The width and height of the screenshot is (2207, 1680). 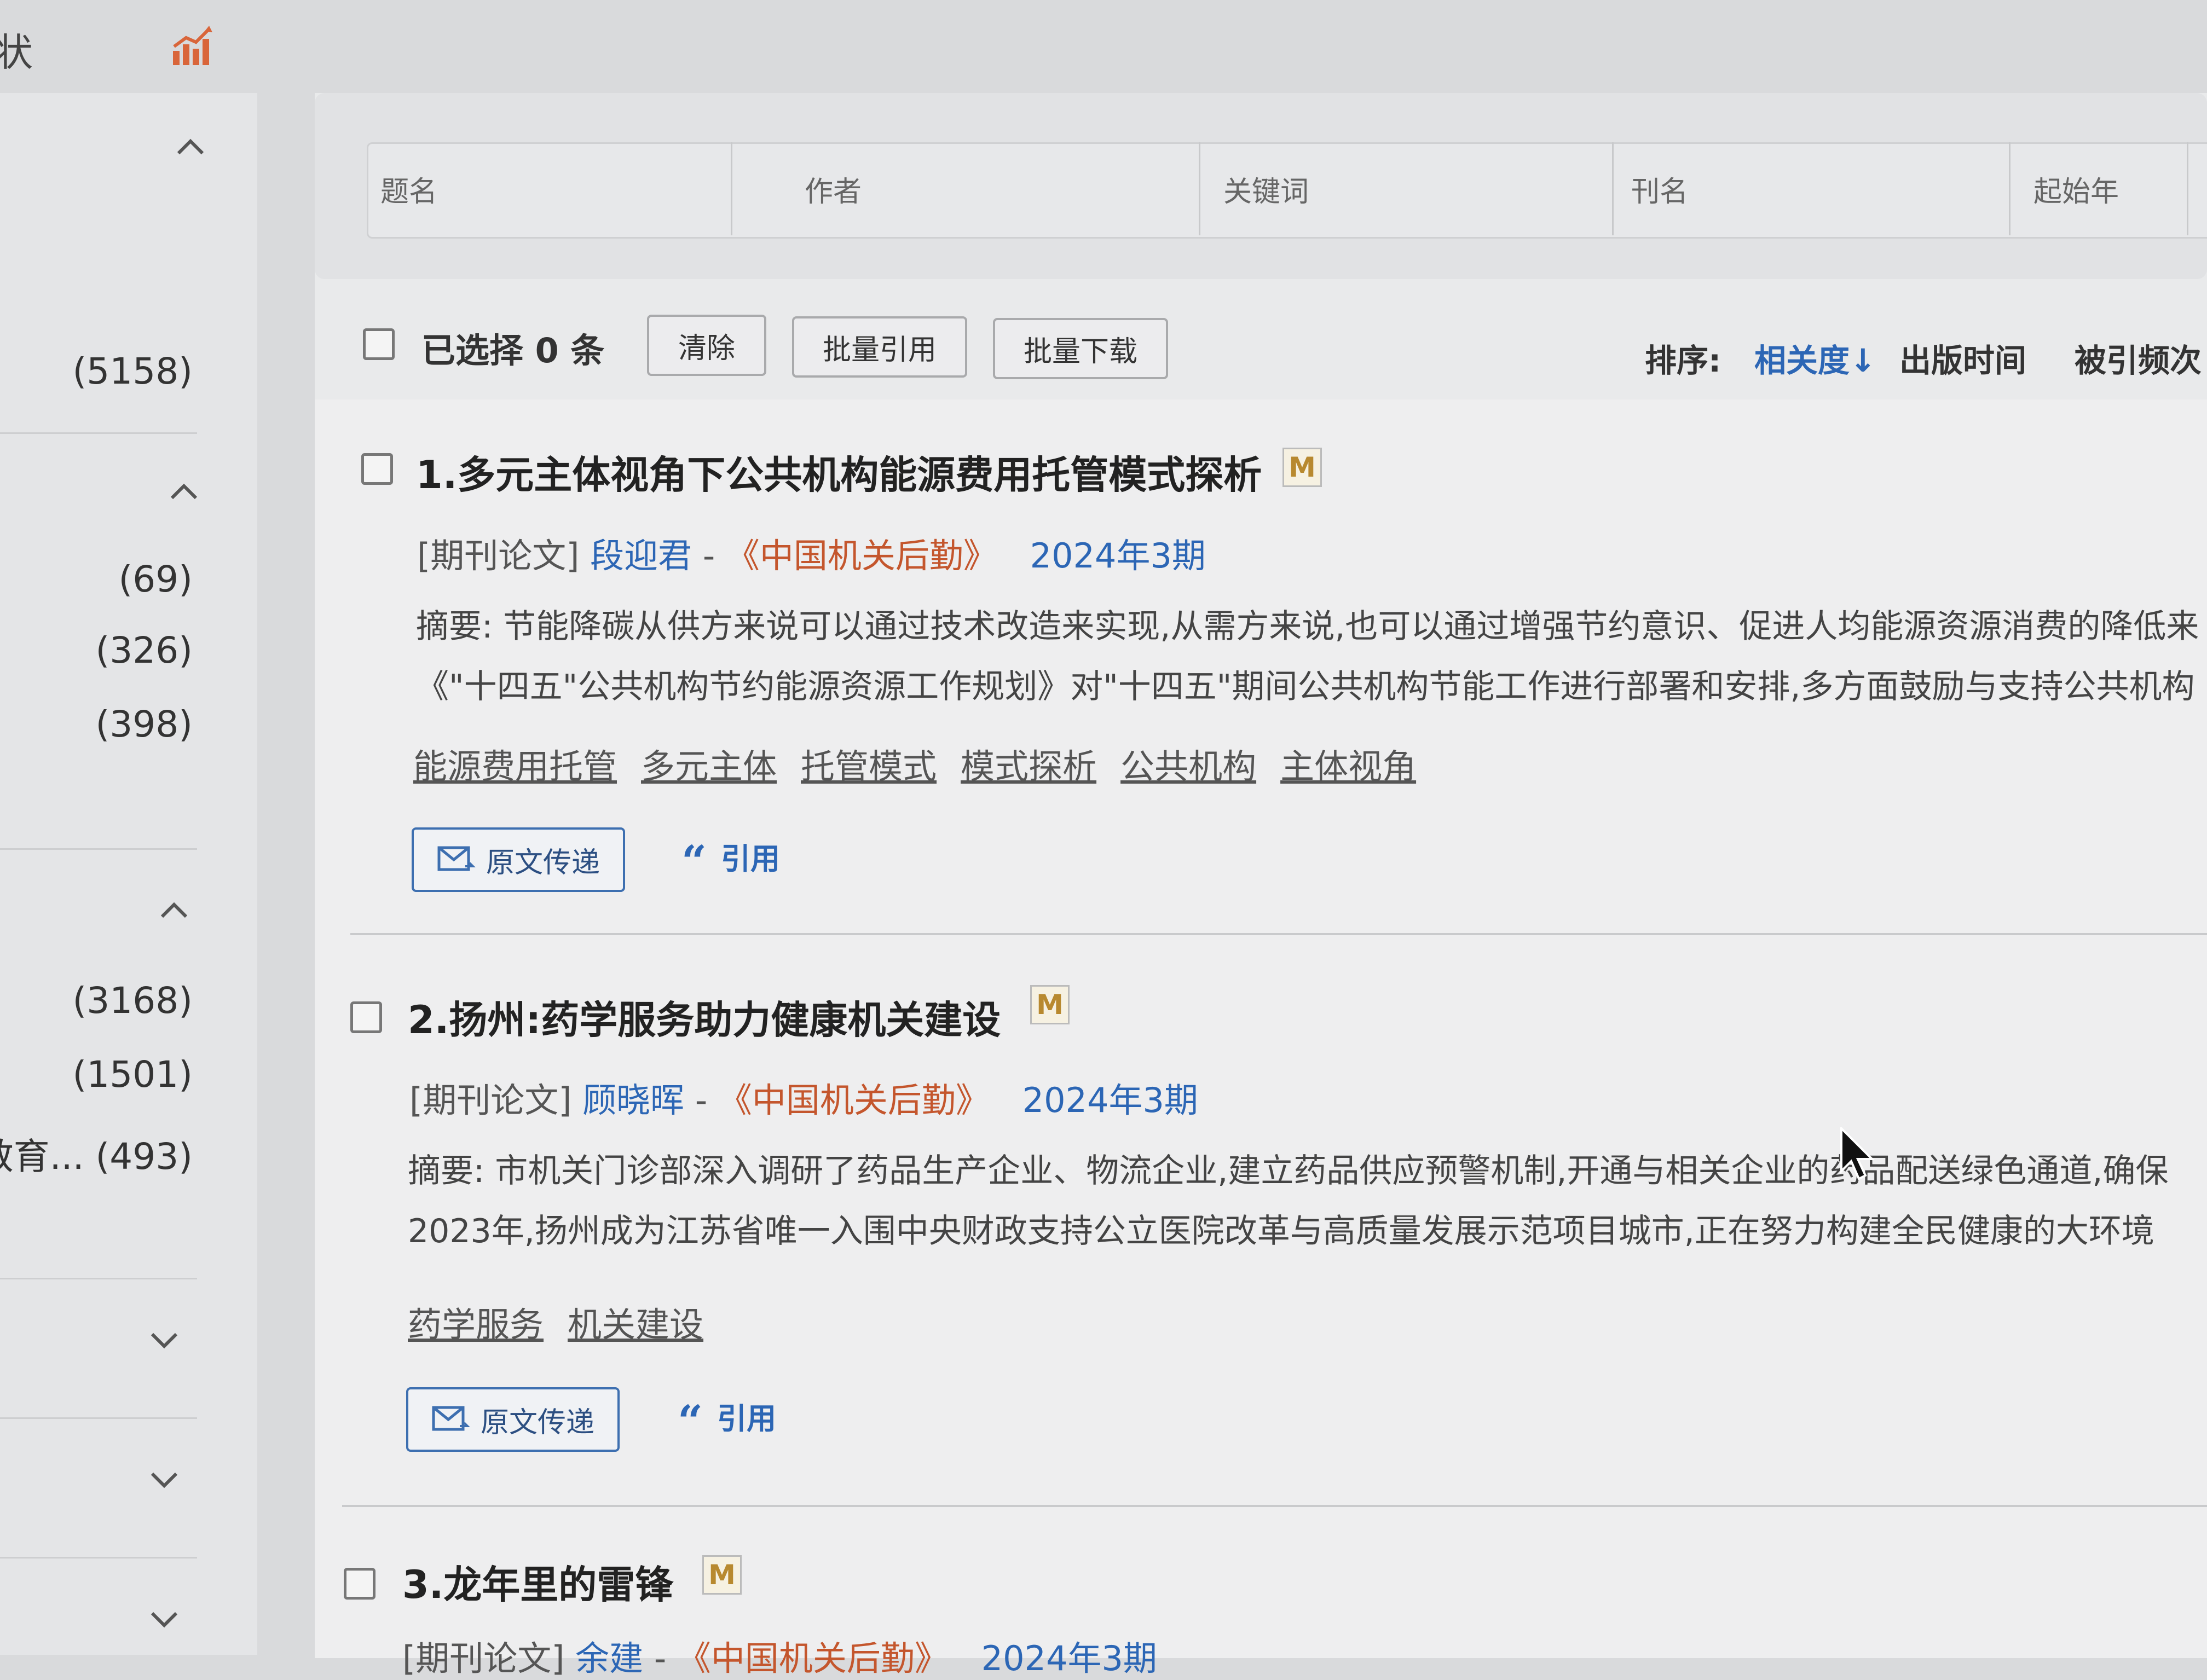 I want to click on sort-publish-time: 出版时间, so click(x=1962, y=358).